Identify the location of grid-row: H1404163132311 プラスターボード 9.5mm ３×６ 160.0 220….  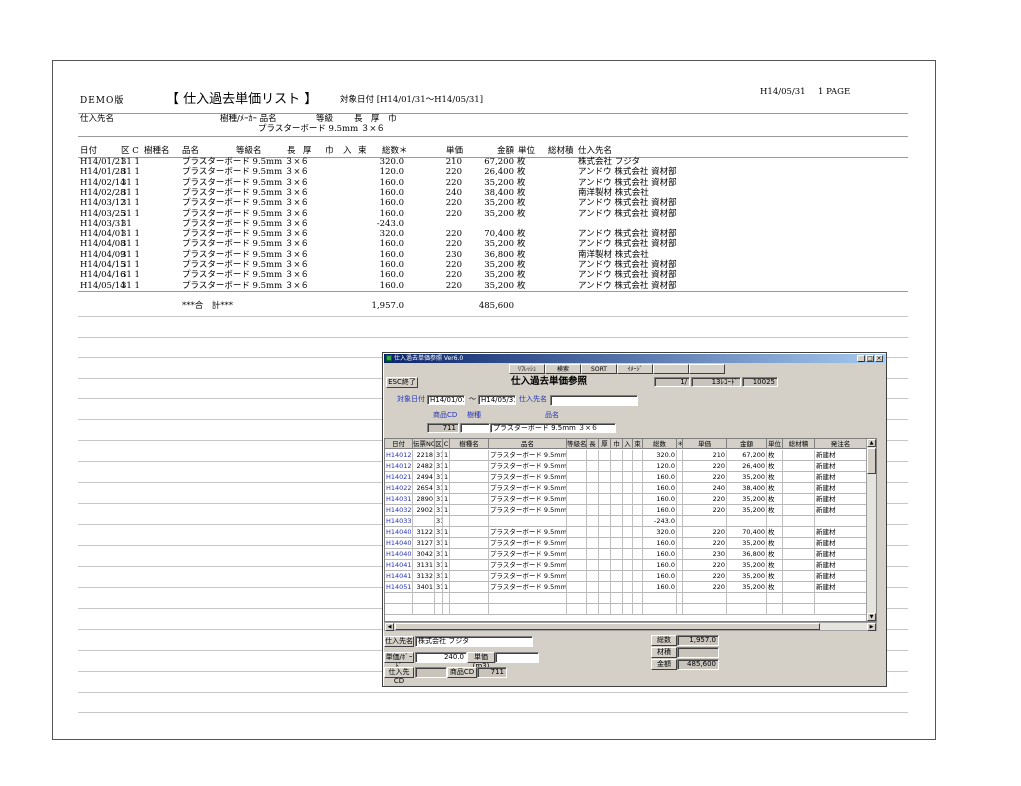
(630, 576).